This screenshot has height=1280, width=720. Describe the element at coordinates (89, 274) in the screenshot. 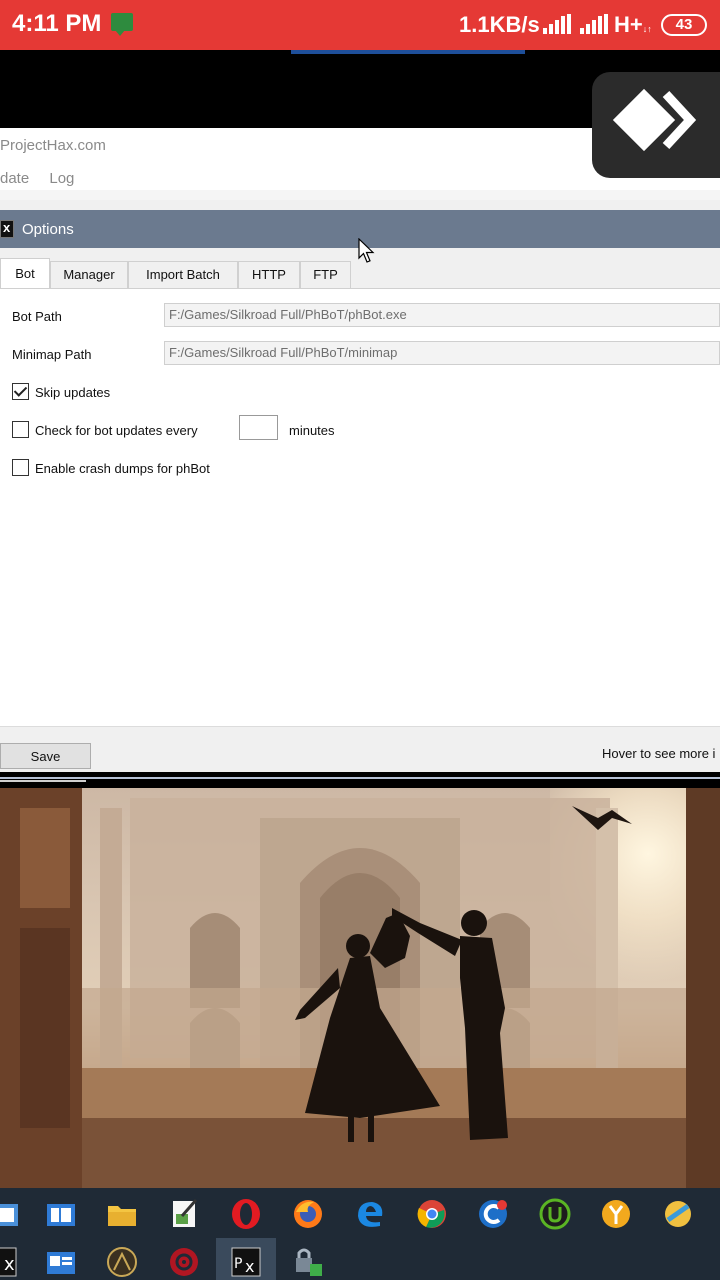

I see `tab-manager: Manager` at that location.